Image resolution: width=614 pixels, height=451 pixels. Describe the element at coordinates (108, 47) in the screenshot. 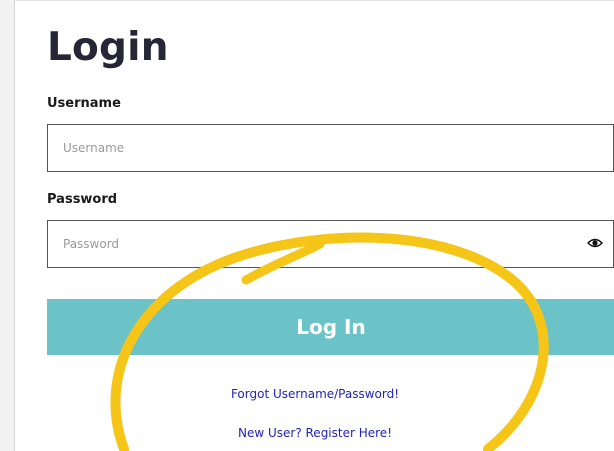

I see `page-title: Login` at that location.